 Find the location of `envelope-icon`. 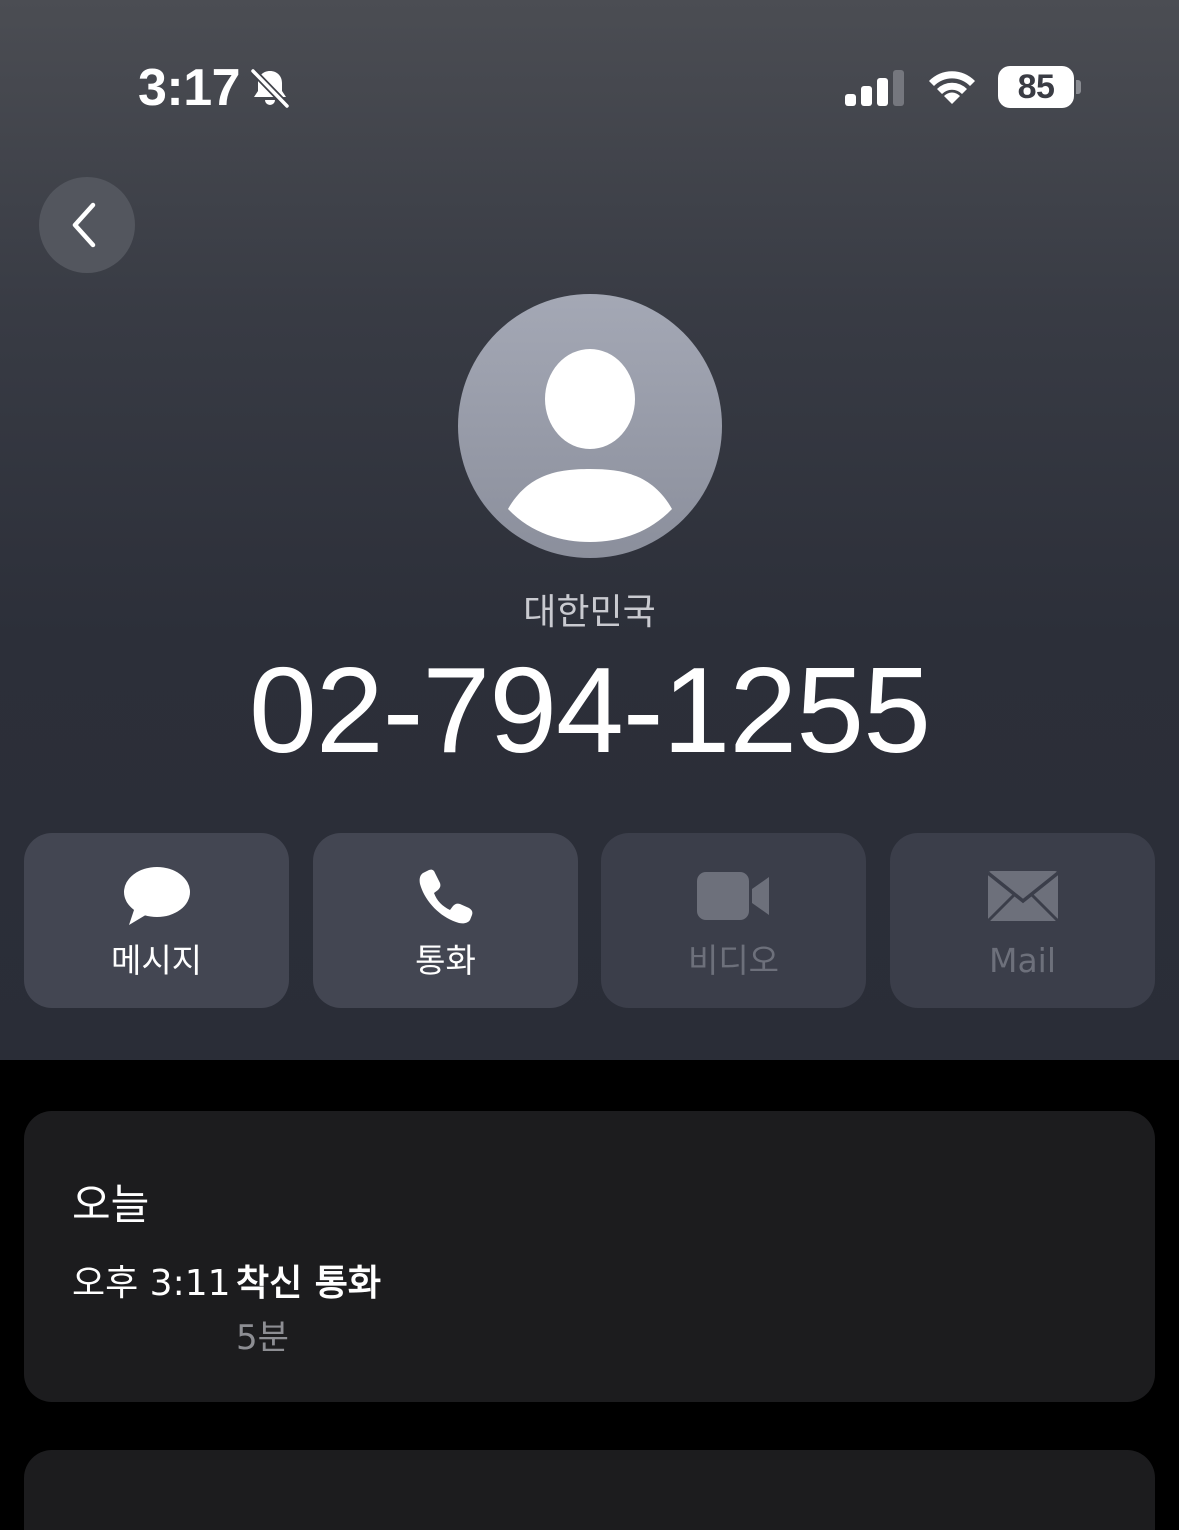

envelope-icon is located at coordinates (1022, 897).